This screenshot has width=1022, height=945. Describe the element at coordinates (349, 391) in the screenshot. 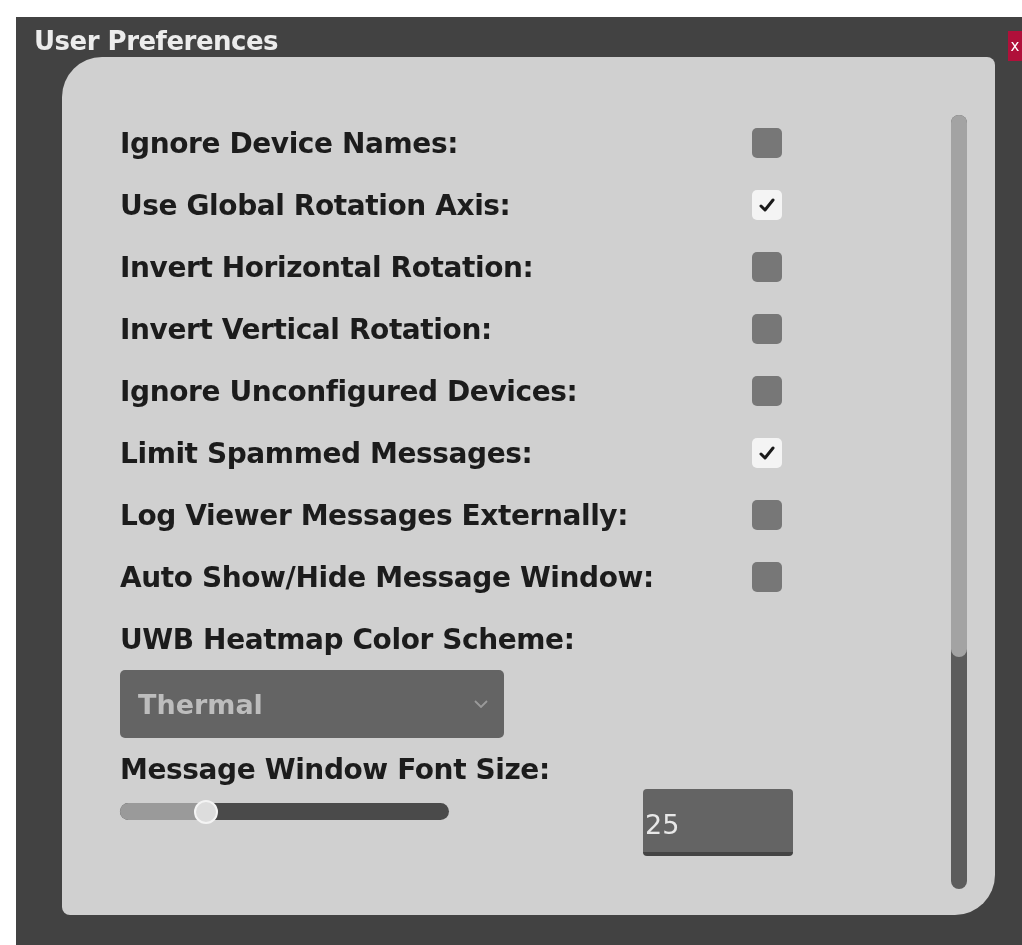

I see `option-label: Ignore Unconfigured Devices:` at that location.